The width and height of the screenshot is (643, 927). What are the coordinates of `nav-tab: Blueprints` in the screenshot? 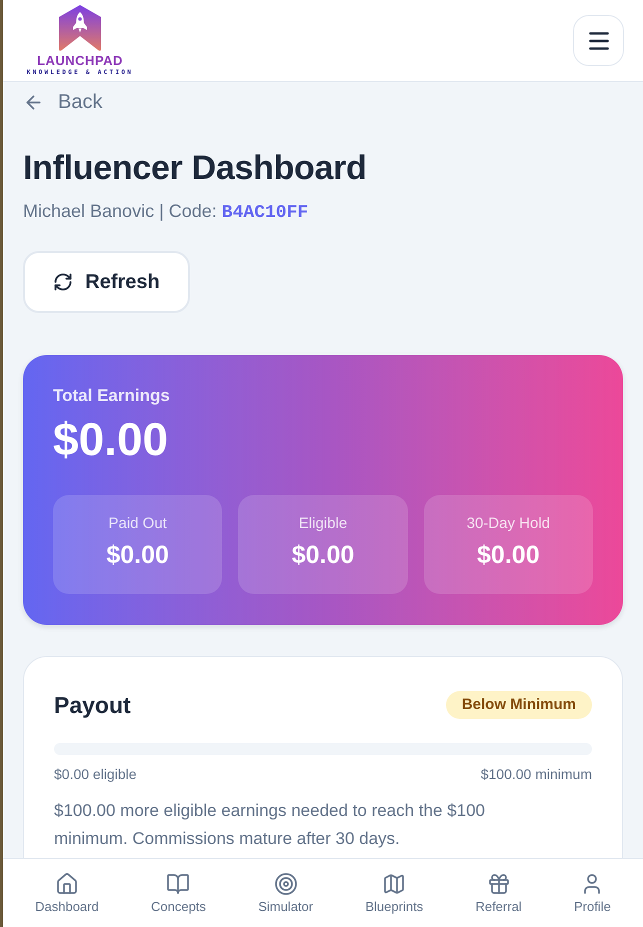 It's located at (394, 893).